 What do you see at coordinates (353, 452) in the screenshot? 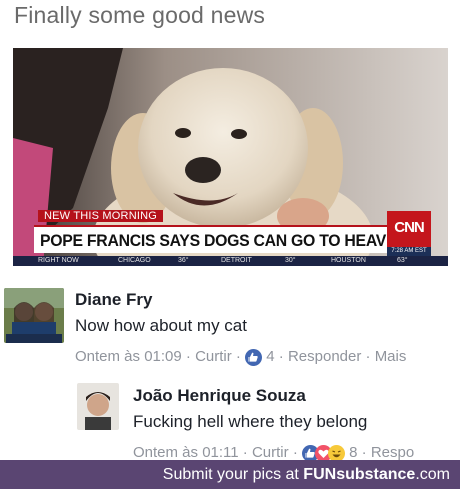
I see `reaction-count: 8` at bounding box center [353, 452].